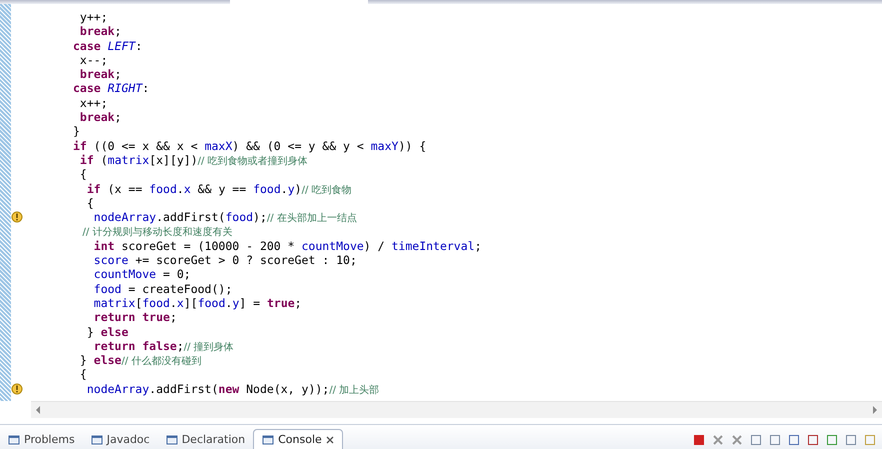  I want to click on close-icon, so click(330, 440).